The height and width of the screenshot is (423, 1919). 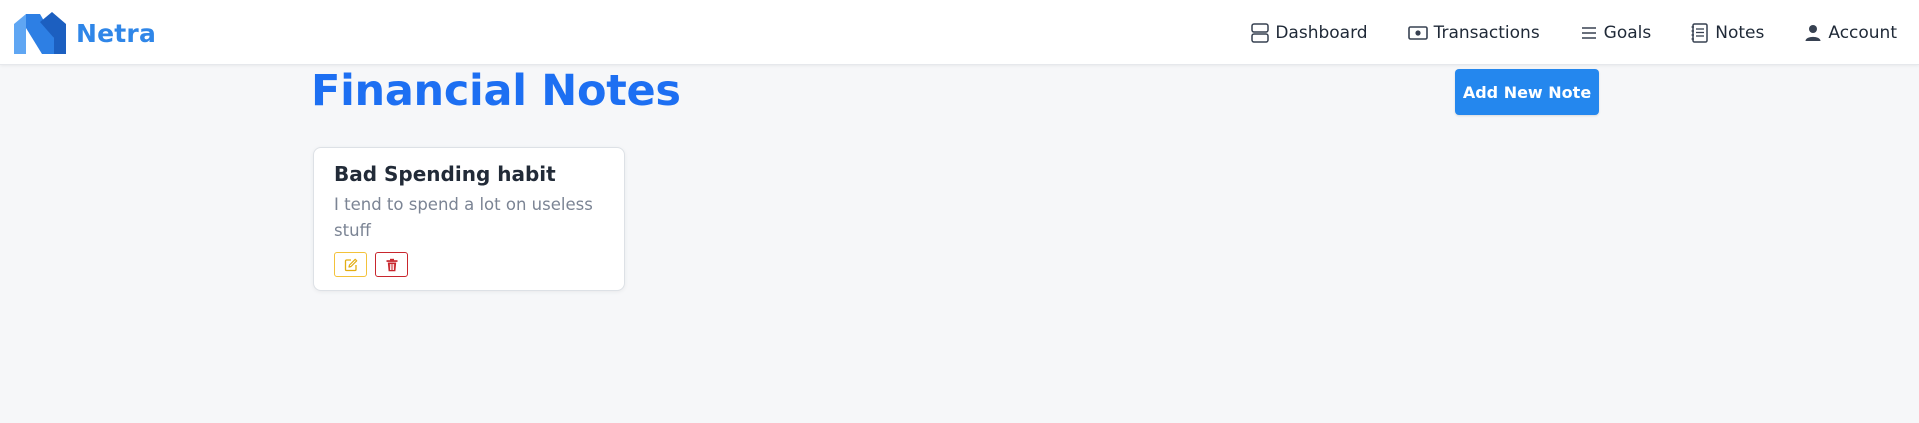 What do you see at coordinates (1260, 32) in the screenshot?
I see `dashboard-icon` at bounding box center [1260, 32].